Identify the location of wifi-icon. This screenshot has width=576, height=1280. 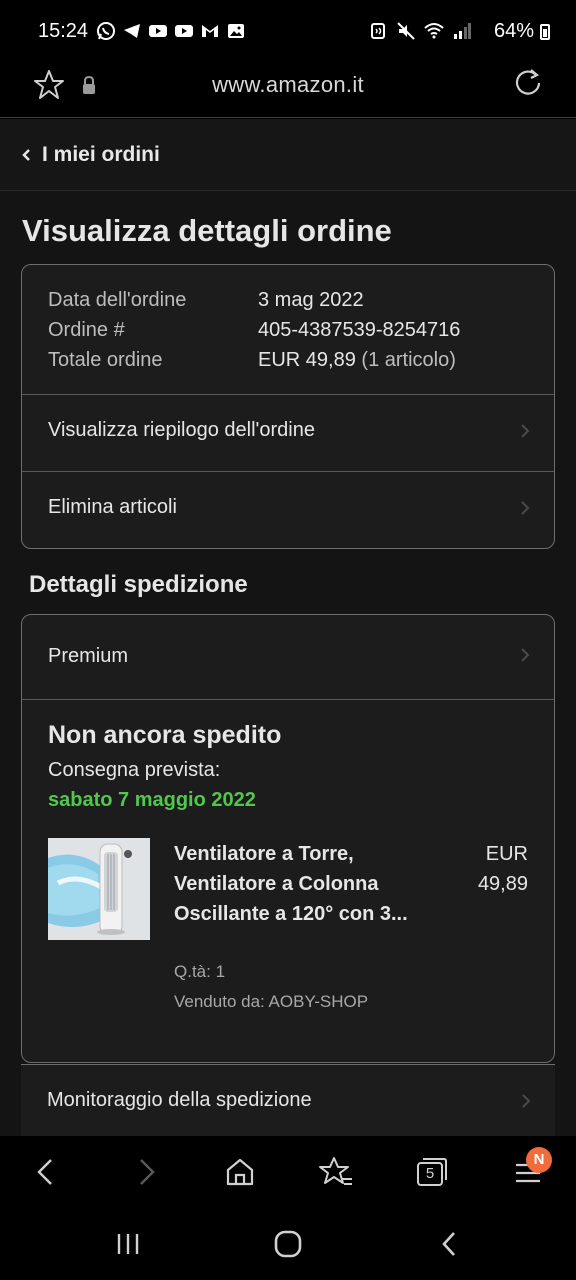
(434, 31).